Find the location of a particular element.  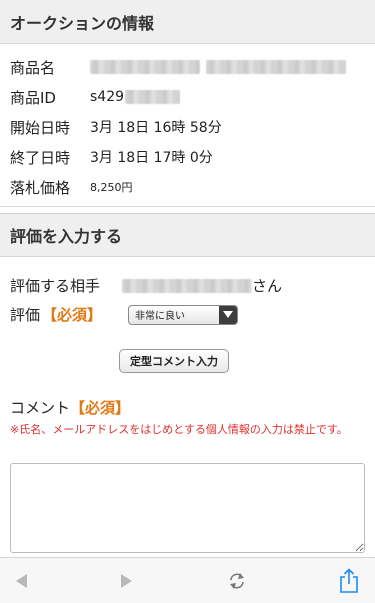

comment-label: コメント is located at coordinates (40, 408).